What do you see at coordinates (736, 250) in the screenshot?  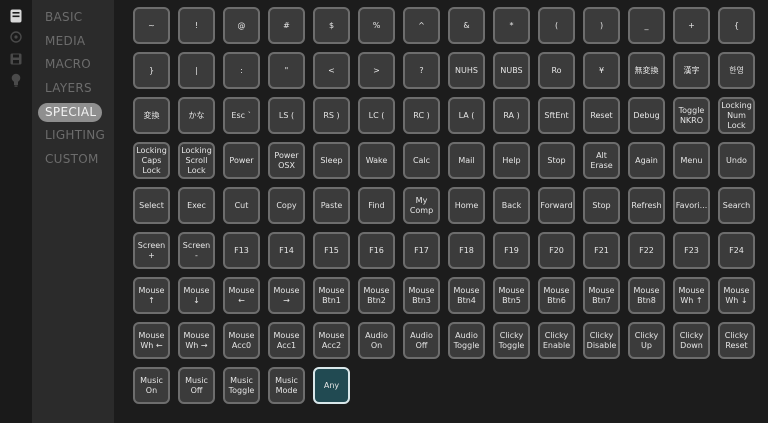 I see `keycode-key: F24` at bounding box center [736, 250].